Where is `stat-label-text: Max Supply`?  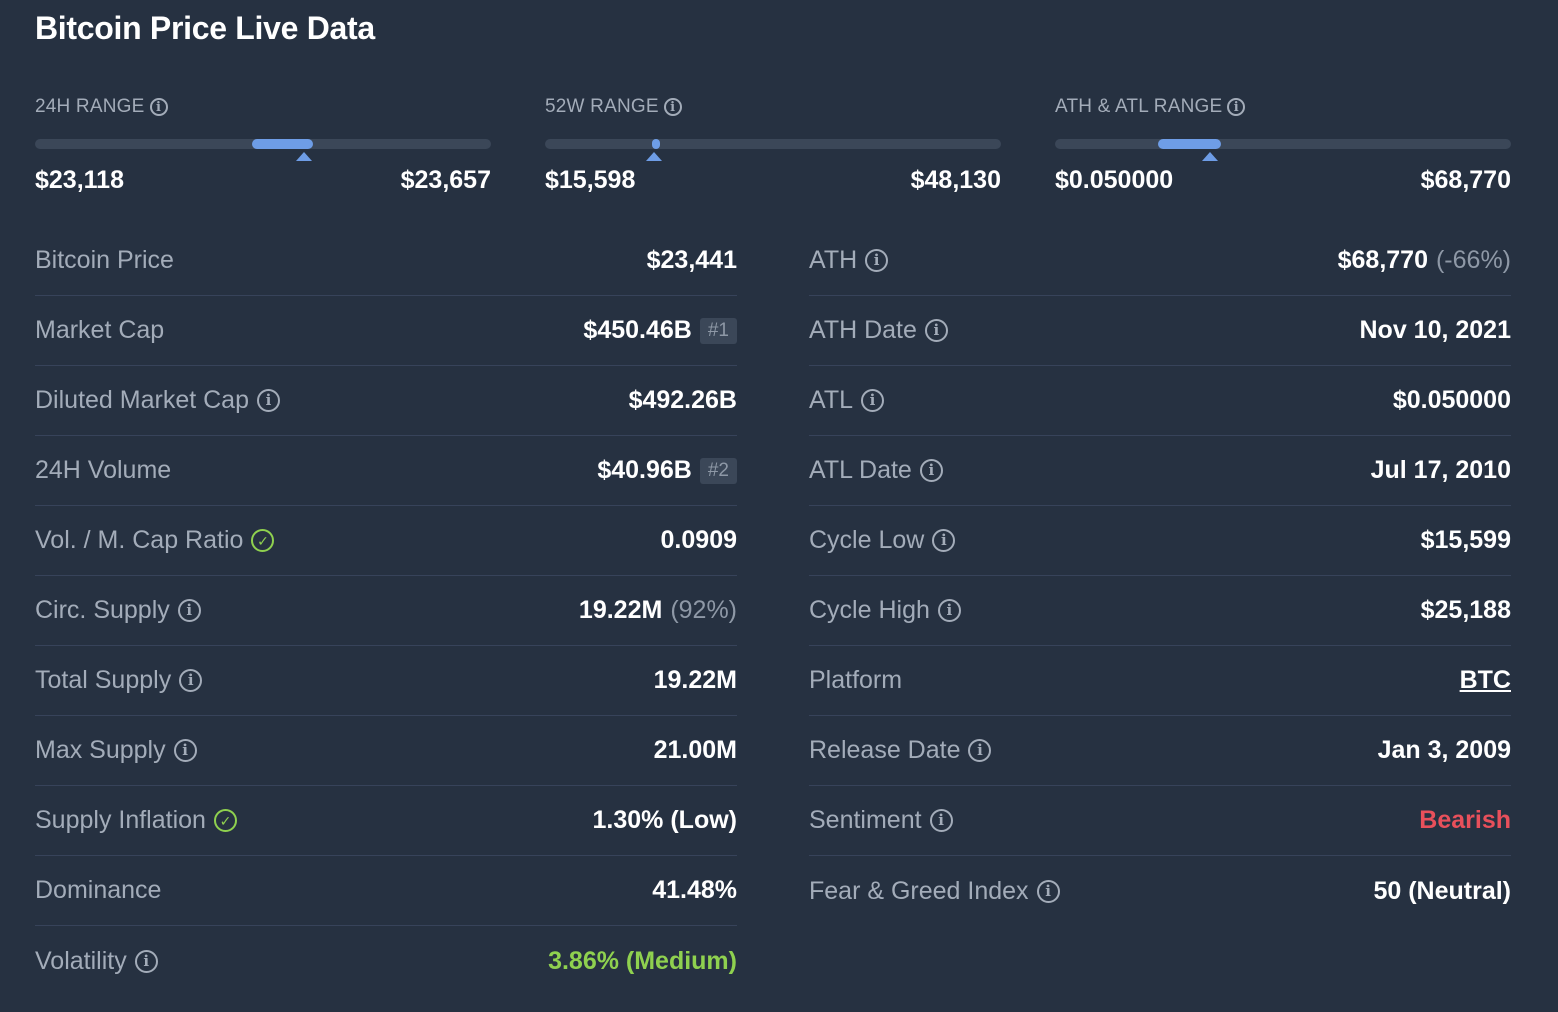 stat-label-text: Max Supply is located at coordinates (100, 750).